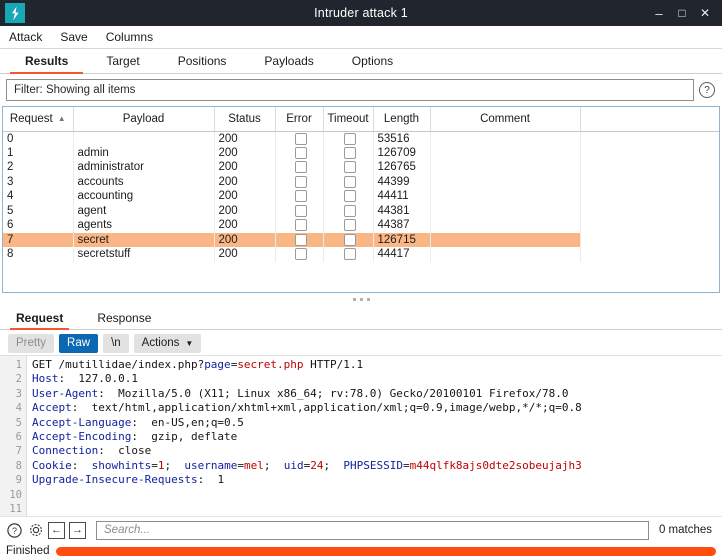 Image resolution: width=722 pixels, height=559 pixels. I want to click on table-row: 7 secret 200 126715, so click(361, 239).